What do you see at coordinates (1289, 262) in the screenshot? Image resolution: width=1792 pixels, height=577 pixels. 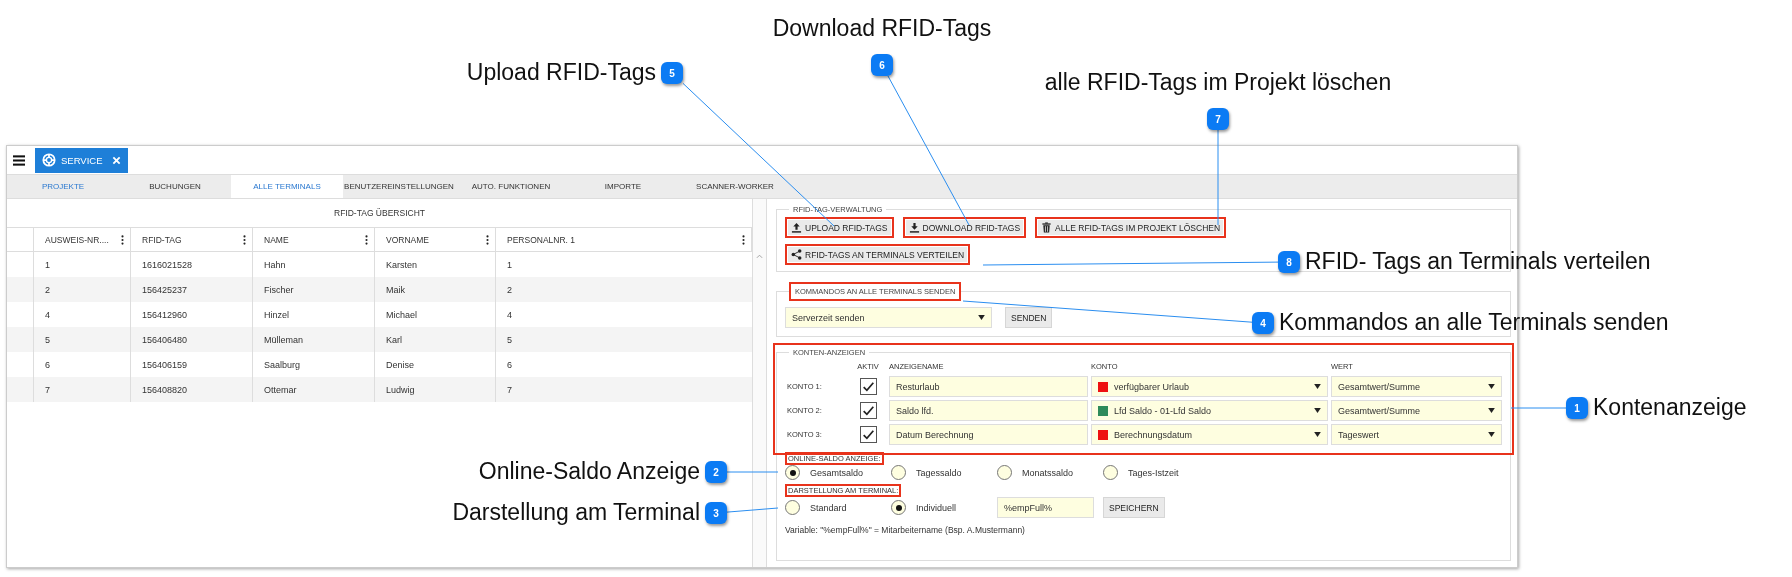 I see `callout-badge: 8` at bounding box center [1289, 262].